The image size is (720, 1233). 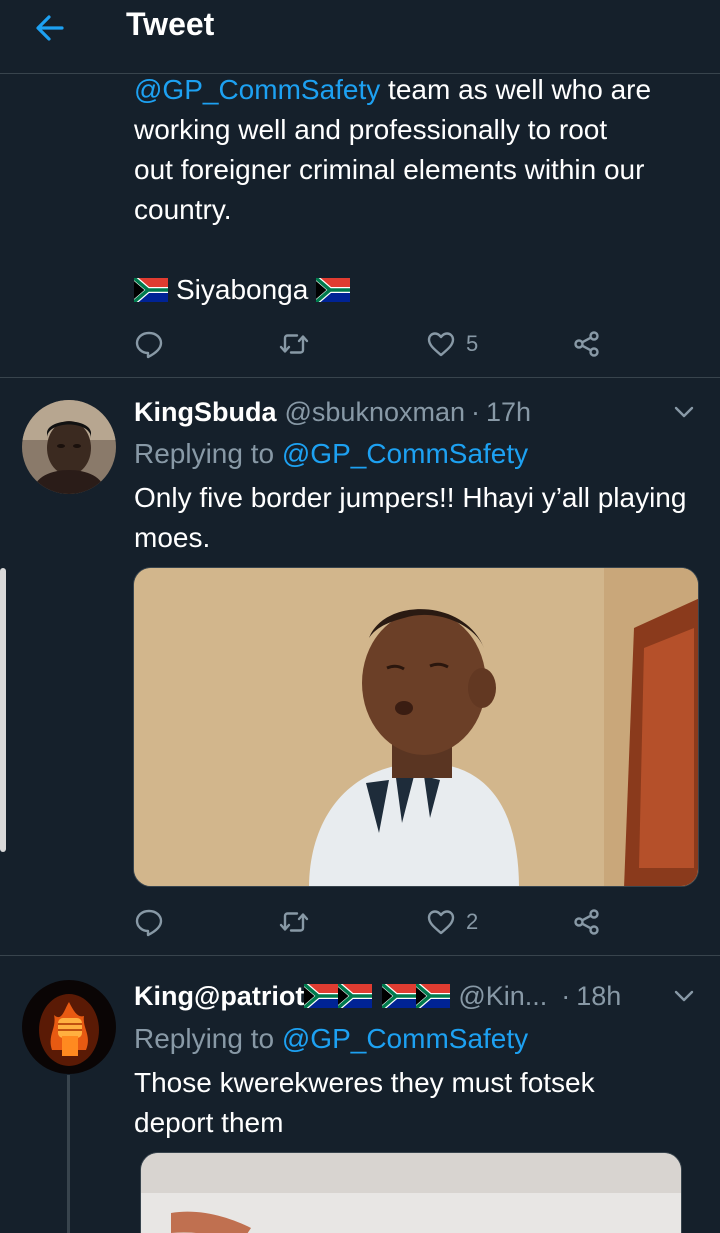 I want to click on scrollbar, so click(x=3, y=710).